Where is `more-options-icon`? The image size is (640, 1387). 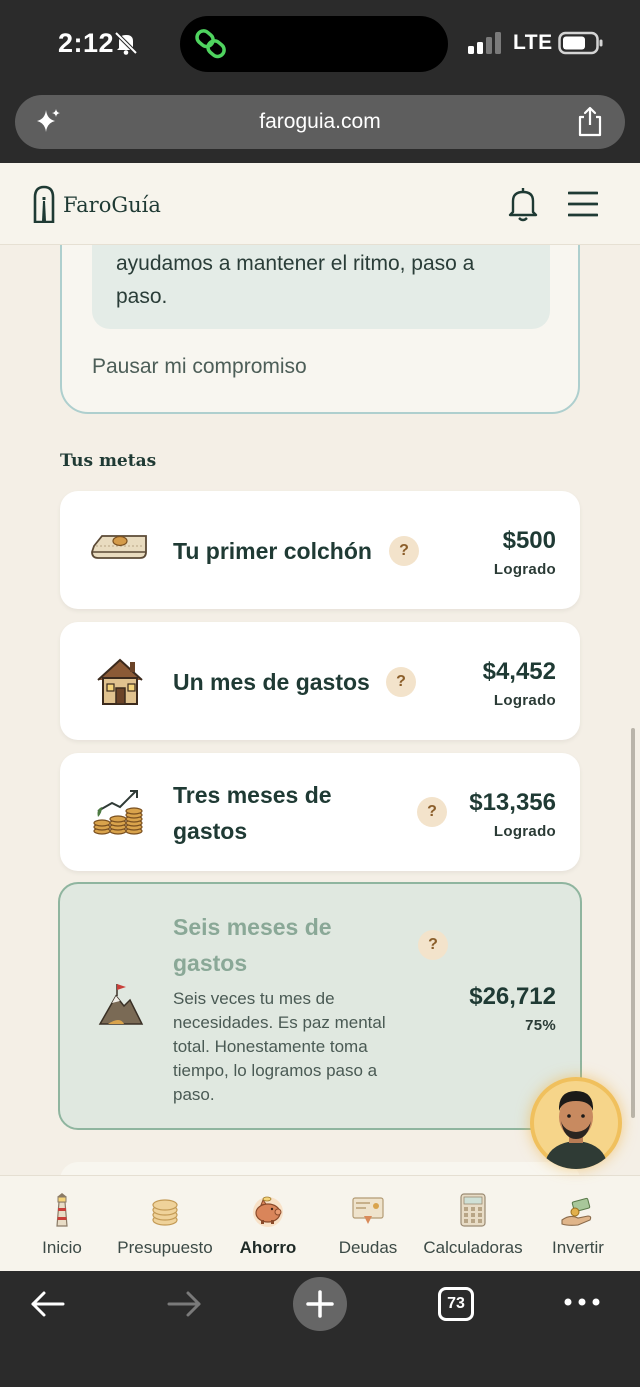 more-options-icon is located at coordinates (582, 1302).